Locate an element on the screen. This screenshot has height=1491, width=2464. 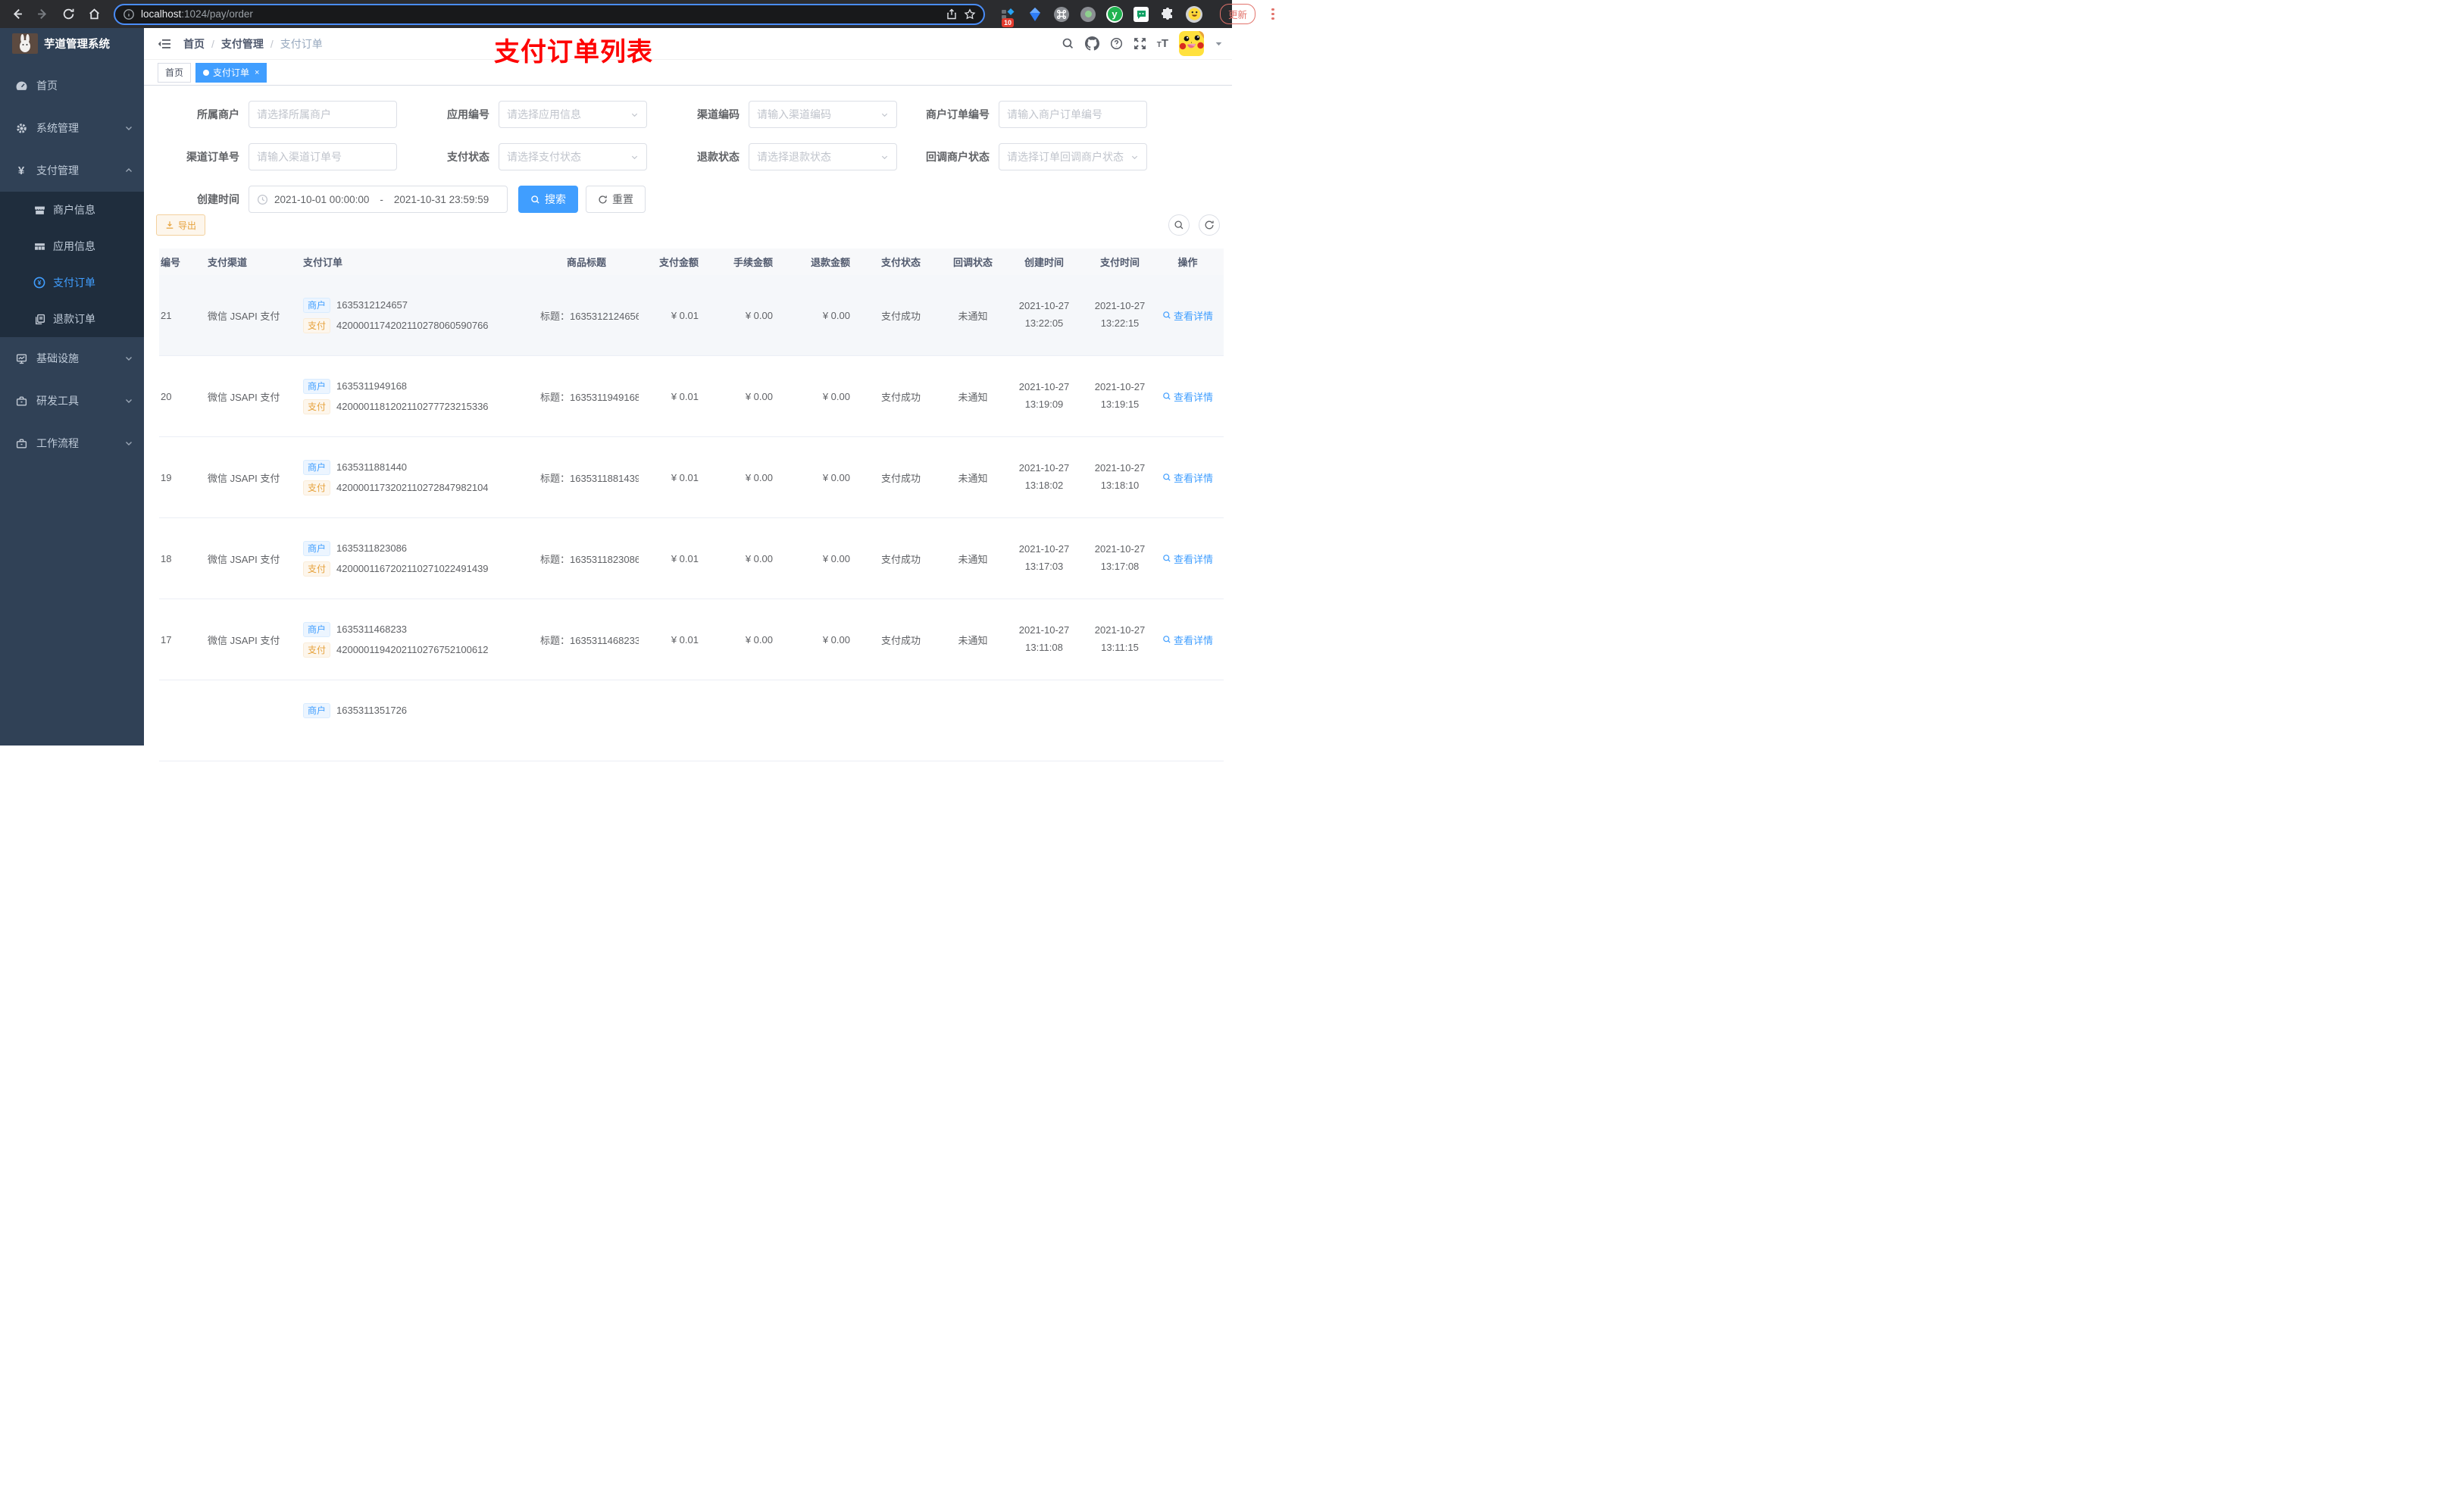
pay-submenu: 商户信息 应用信息 ¥ 支付订单 退款订单 is located at coordinates (72, 264).